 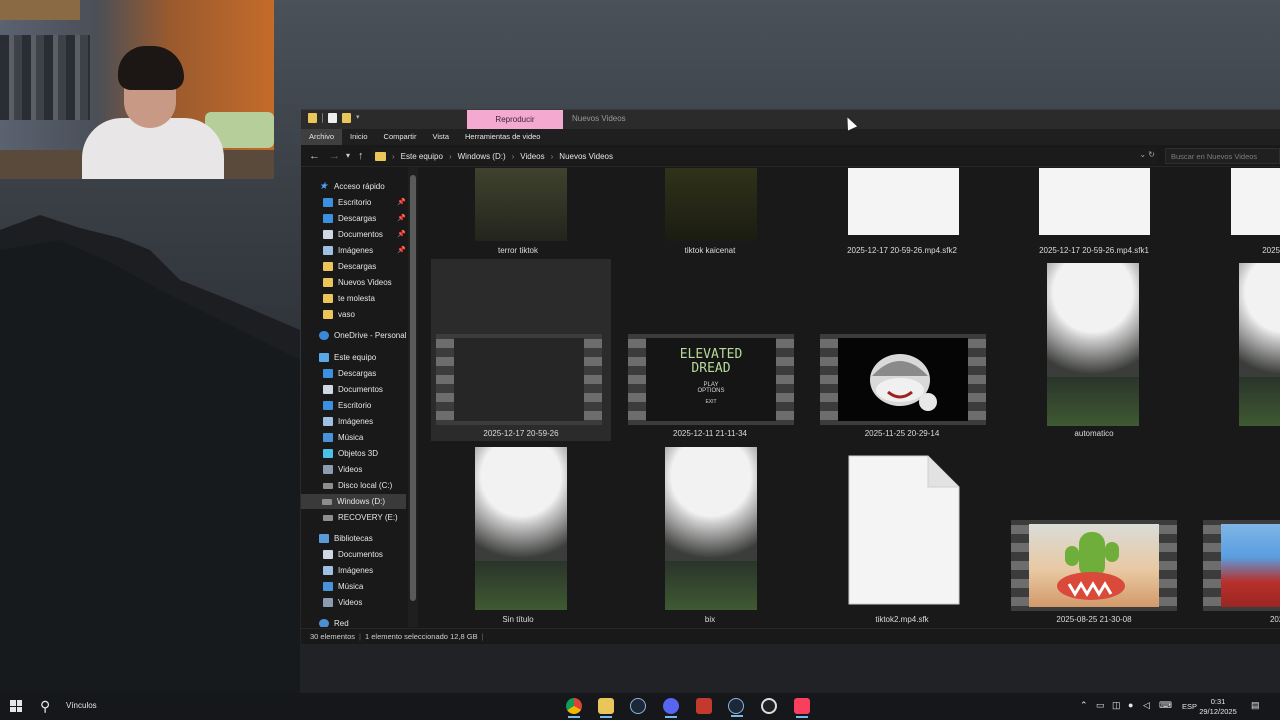 What do you see at coordinates (343, 586) in the screenshot?
I see `nav-lib-music: Música` at bounding box center [343, 586].